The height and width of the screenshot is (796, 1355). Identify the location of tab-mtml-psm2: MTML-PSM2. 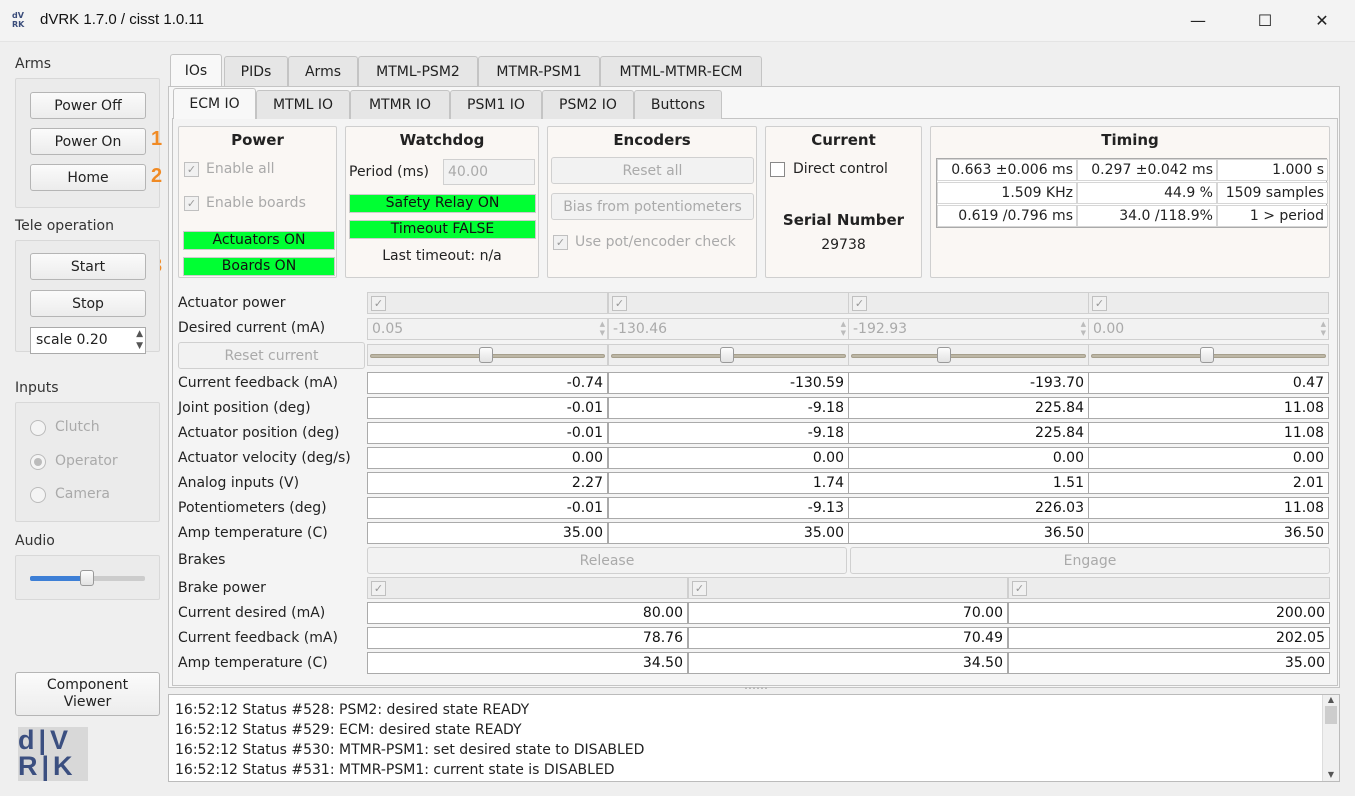
(418, 71).